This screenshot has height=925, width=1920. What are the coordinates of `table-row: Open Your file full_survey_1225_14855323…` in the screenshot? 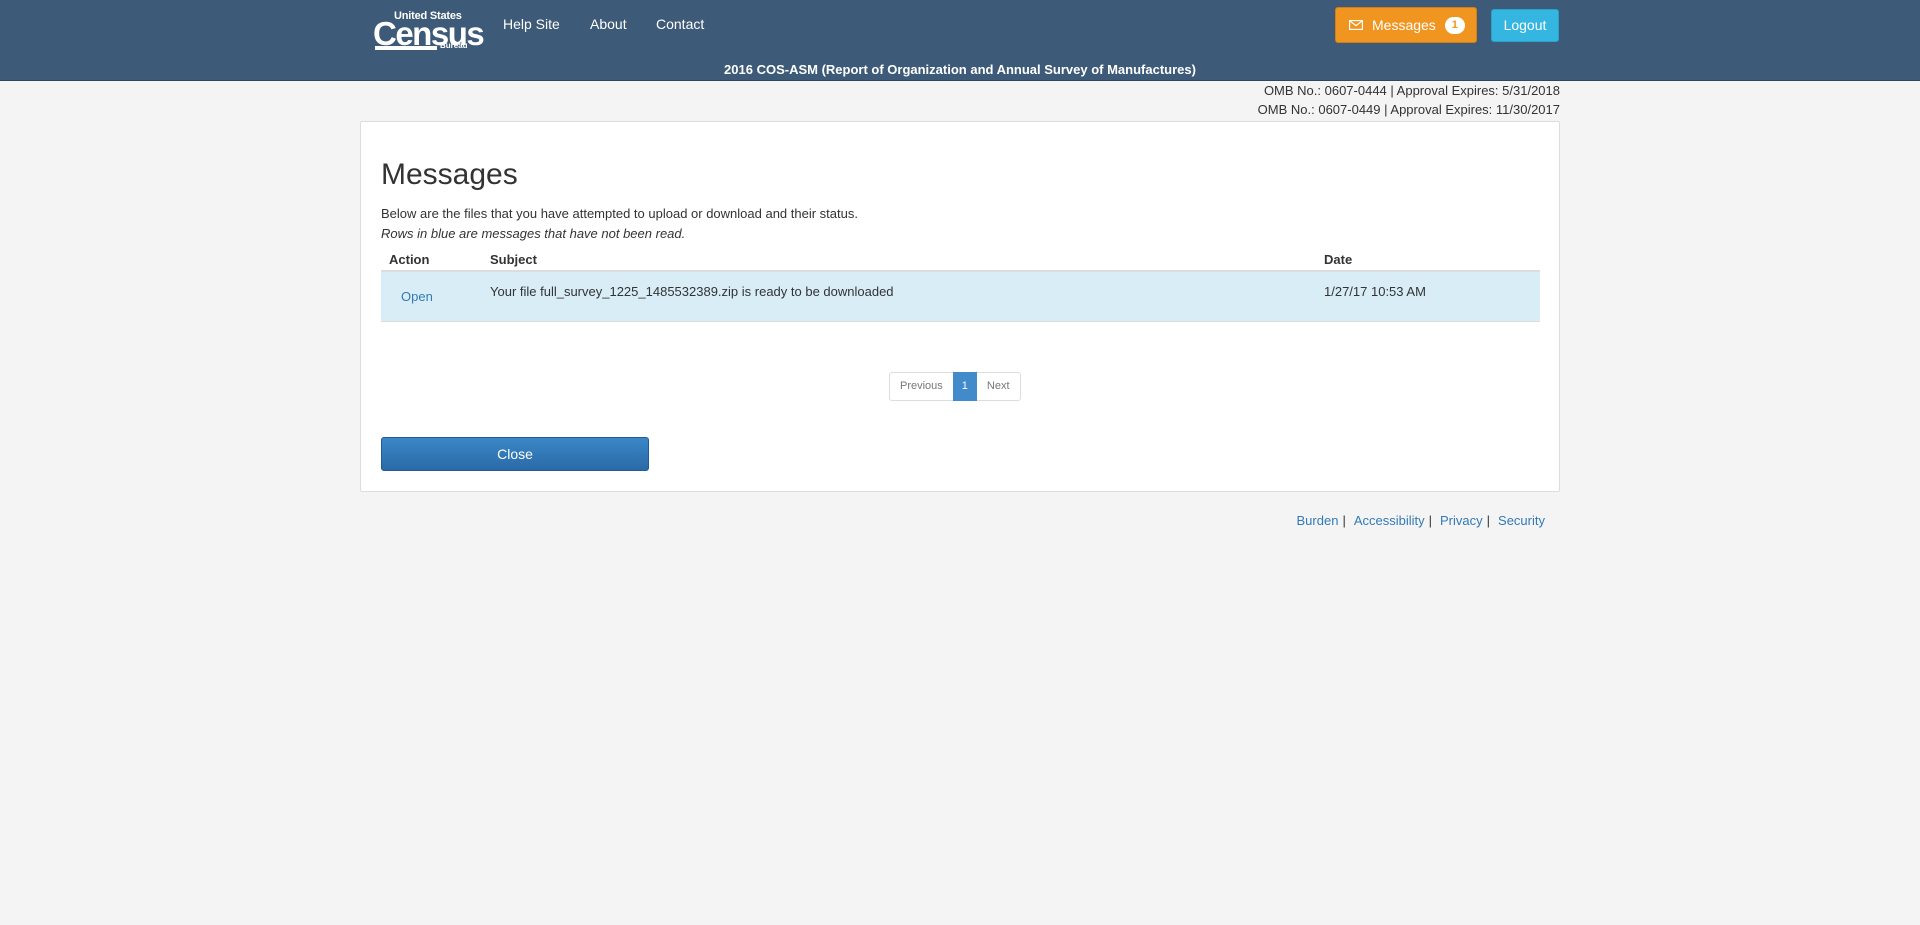 It's located at (960, 296).